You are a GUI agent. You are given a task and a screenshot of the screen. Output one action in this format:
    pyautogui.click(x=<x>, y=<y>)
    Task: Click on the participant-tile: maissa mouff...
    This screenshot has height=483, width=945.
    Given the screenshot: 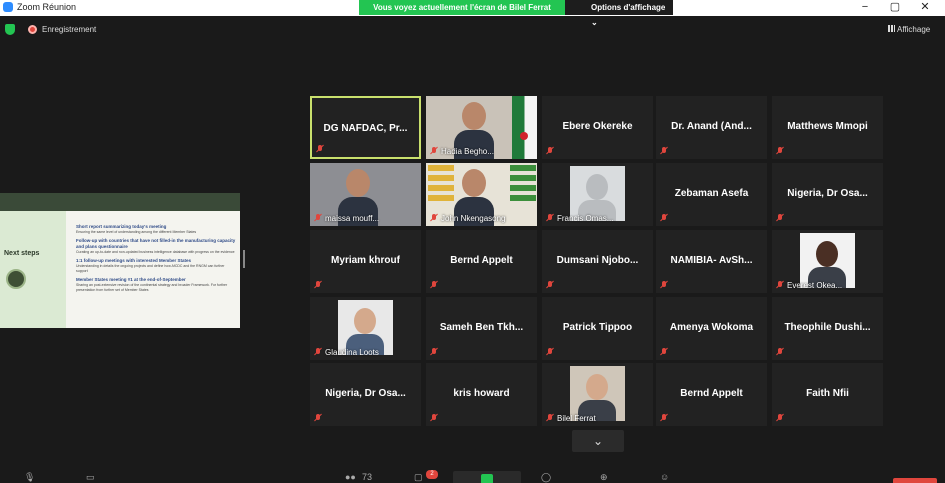 What is the action you would take?
    pyautogui.click(x=365, y=194)
    